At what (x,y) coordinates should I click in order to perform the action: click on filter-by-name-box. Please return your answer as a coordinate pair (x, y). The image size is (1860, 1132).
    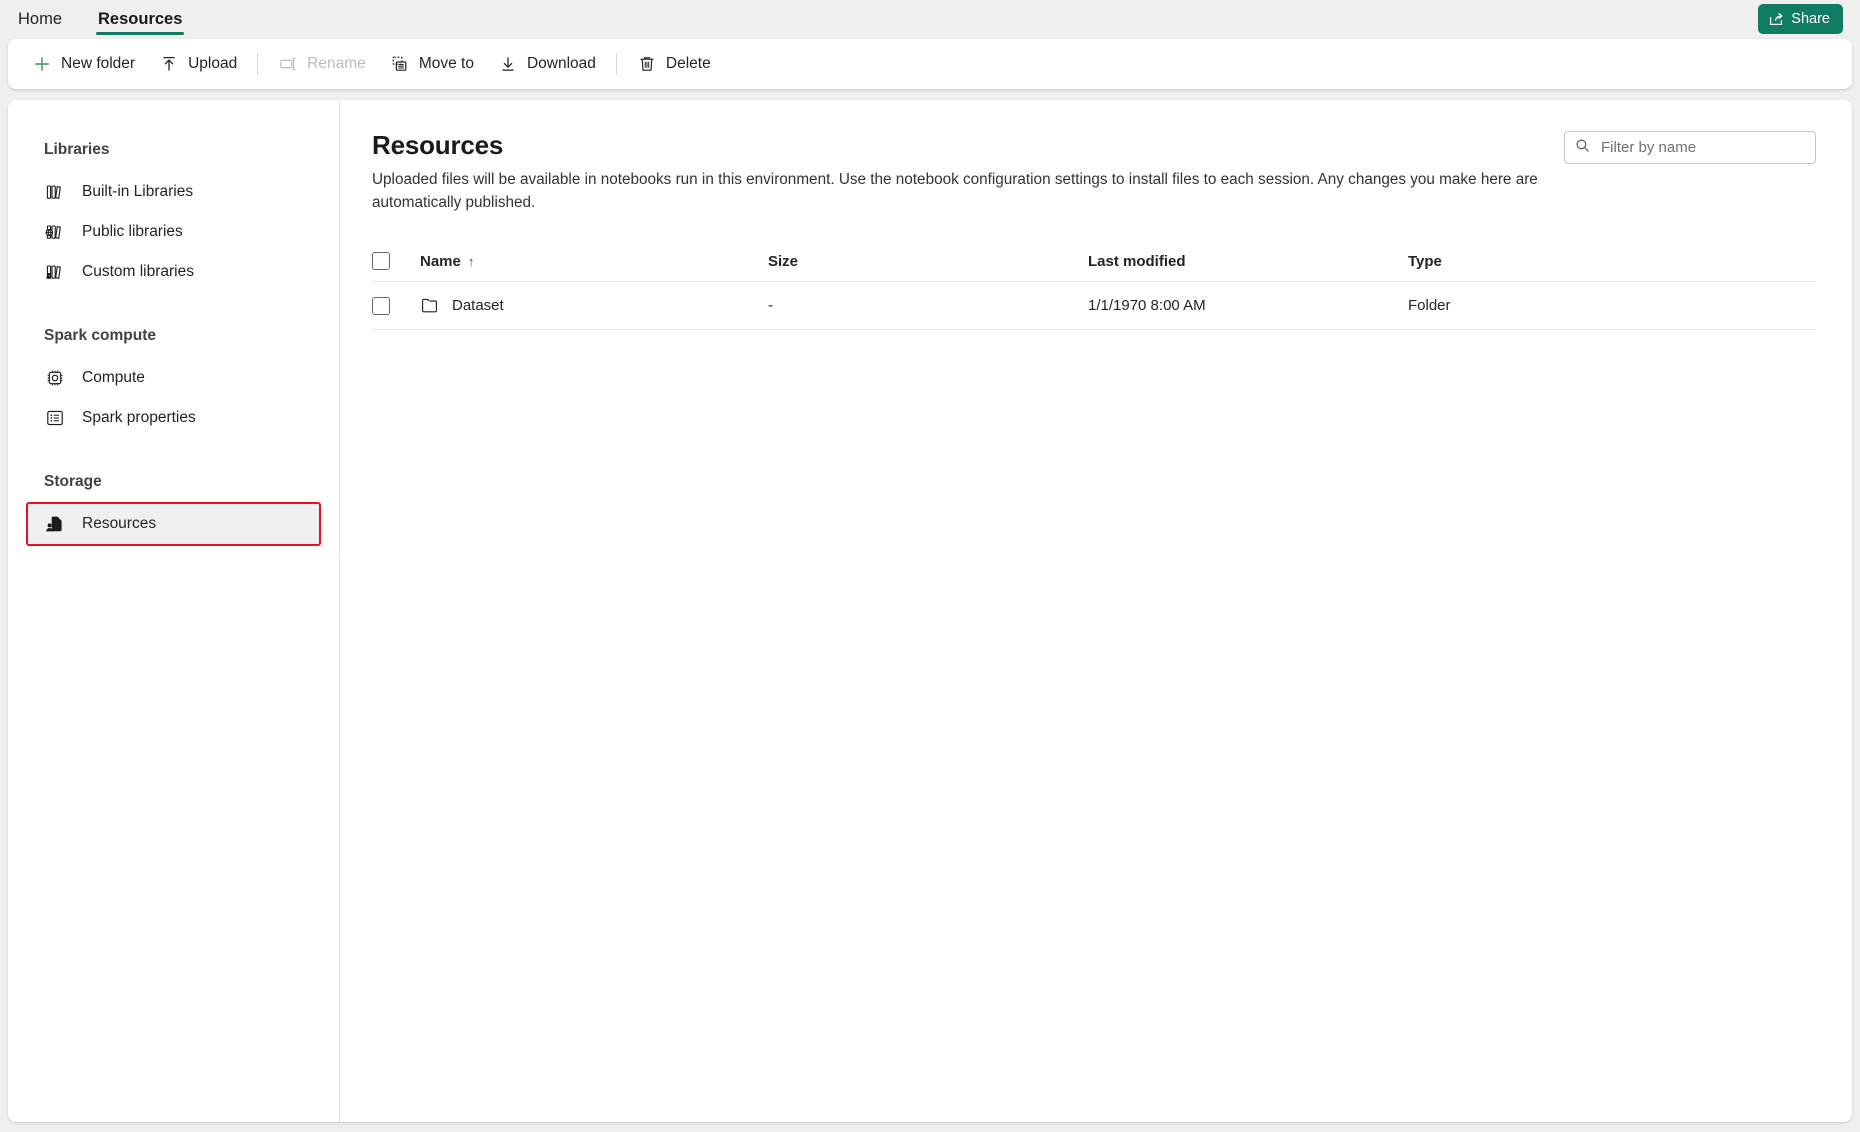
    Looking at the image, I should click on (1690, 147).